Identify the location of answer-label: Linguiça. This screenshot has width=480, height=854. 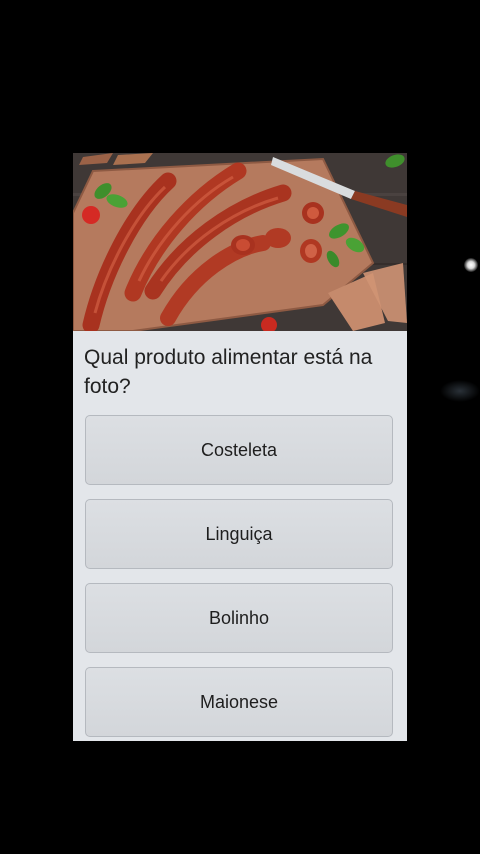
(239, 533).